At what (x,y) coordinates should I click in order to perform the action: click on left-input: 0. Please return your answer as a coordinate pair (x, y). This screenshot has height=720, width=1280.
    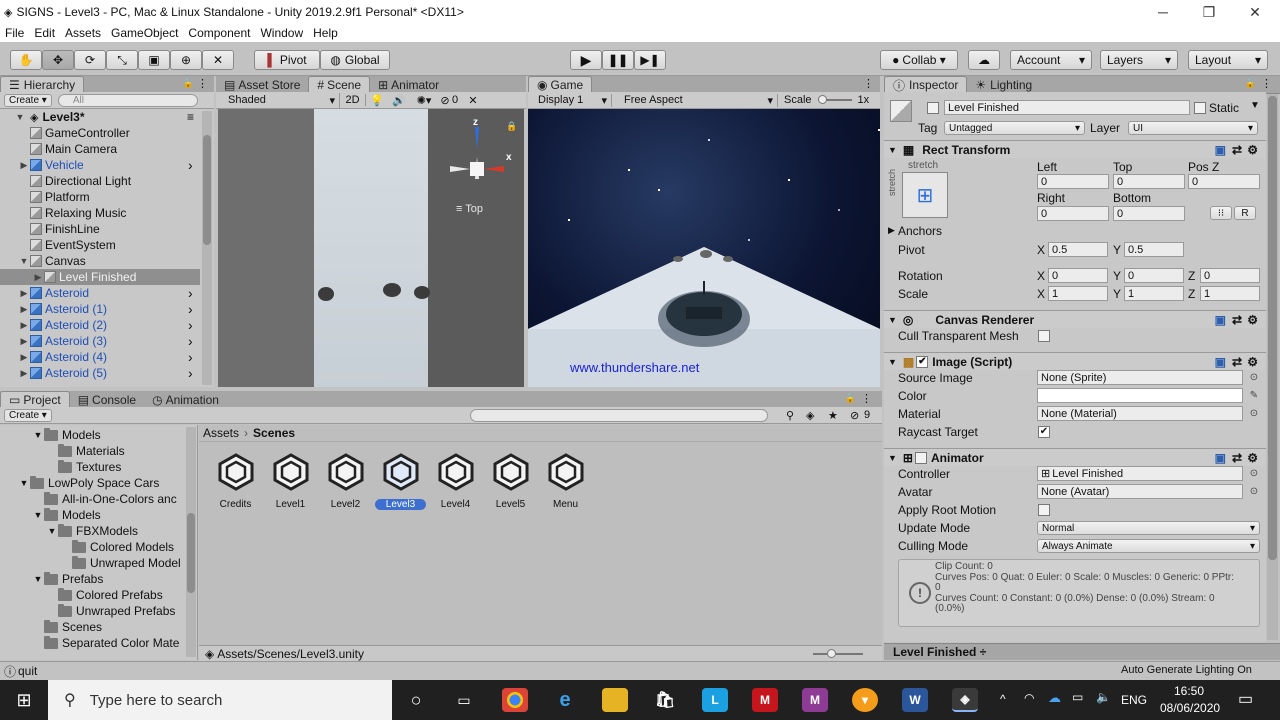
    Looking at the image, I should click on (1073, 181).